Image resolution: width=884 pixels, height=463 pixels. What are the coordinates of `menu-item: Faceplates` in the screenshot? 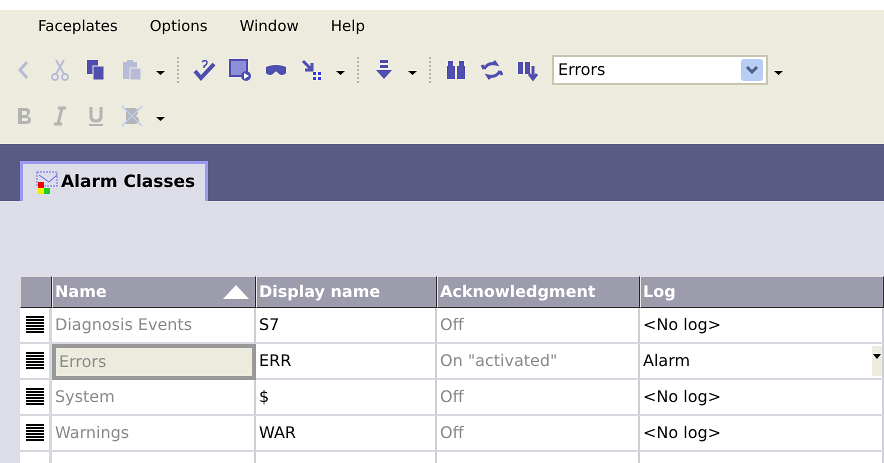 It's located at (86, 26).